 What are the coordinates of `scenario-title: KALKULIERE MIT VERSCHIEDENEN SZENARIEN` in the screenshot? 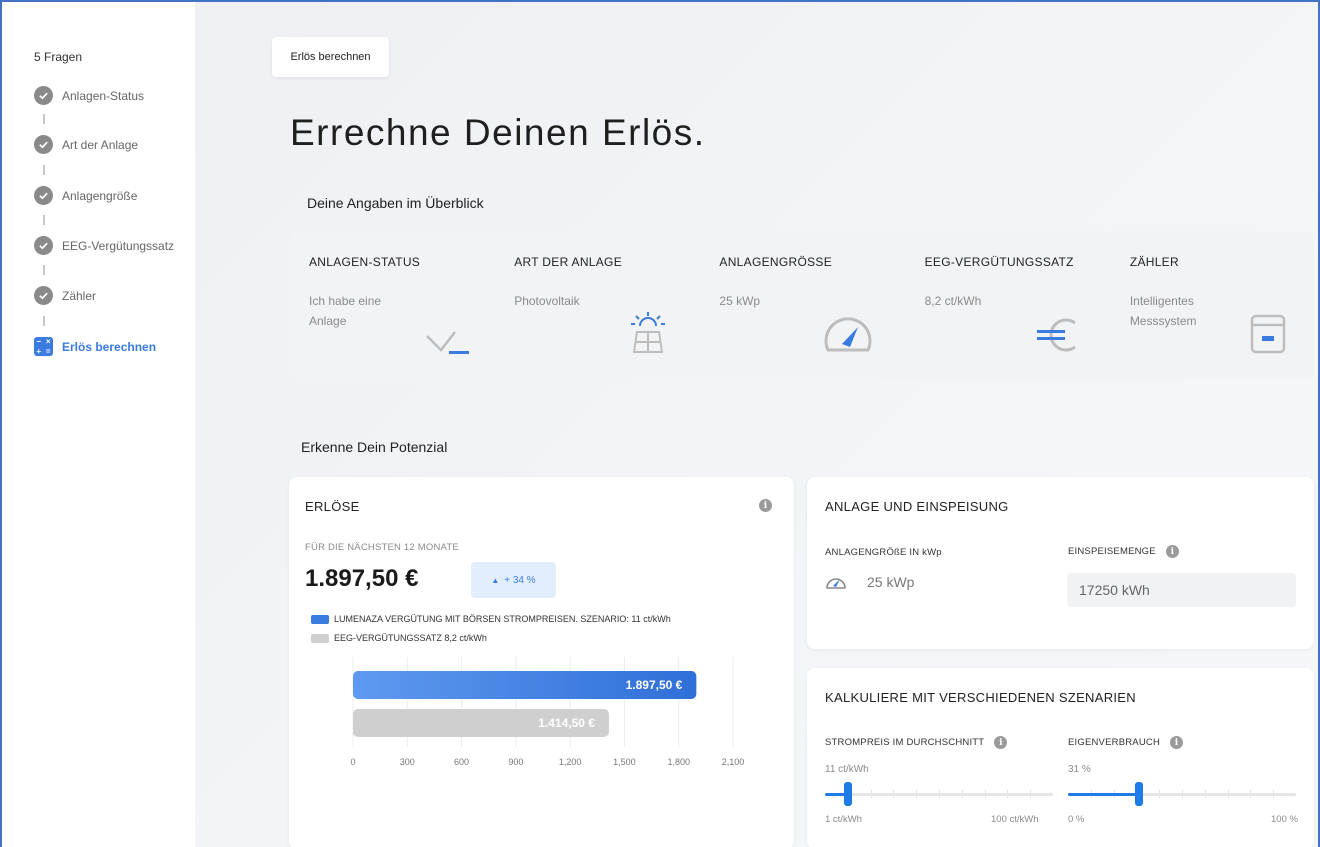 It's located at (980, 697).